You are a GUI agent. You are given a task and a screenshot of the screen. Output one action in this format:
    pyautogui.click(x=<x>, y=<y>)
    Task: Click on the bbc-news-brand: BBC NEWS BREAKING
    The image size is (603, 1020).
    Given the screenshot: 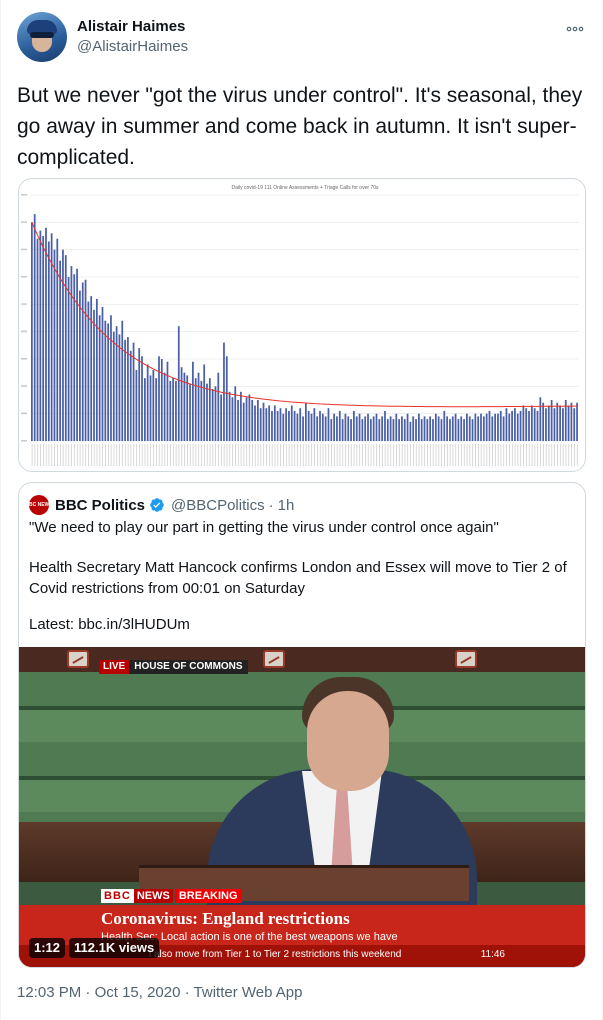 What is the action you would take?
    pyautogui.click(x=171, y=896)
    